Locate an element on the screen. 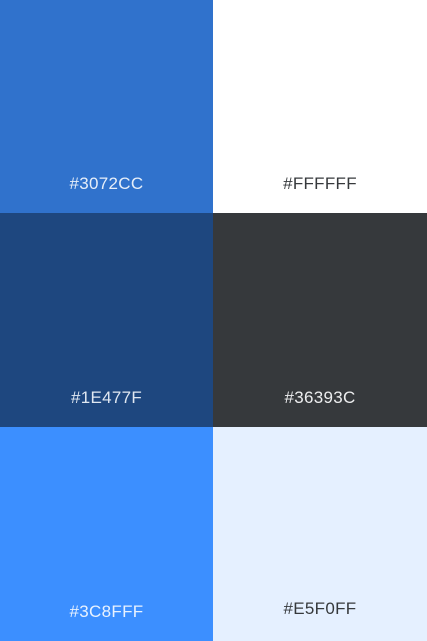  swatch-hex-label: #3C8FFF is located at coordinates (106, 611).